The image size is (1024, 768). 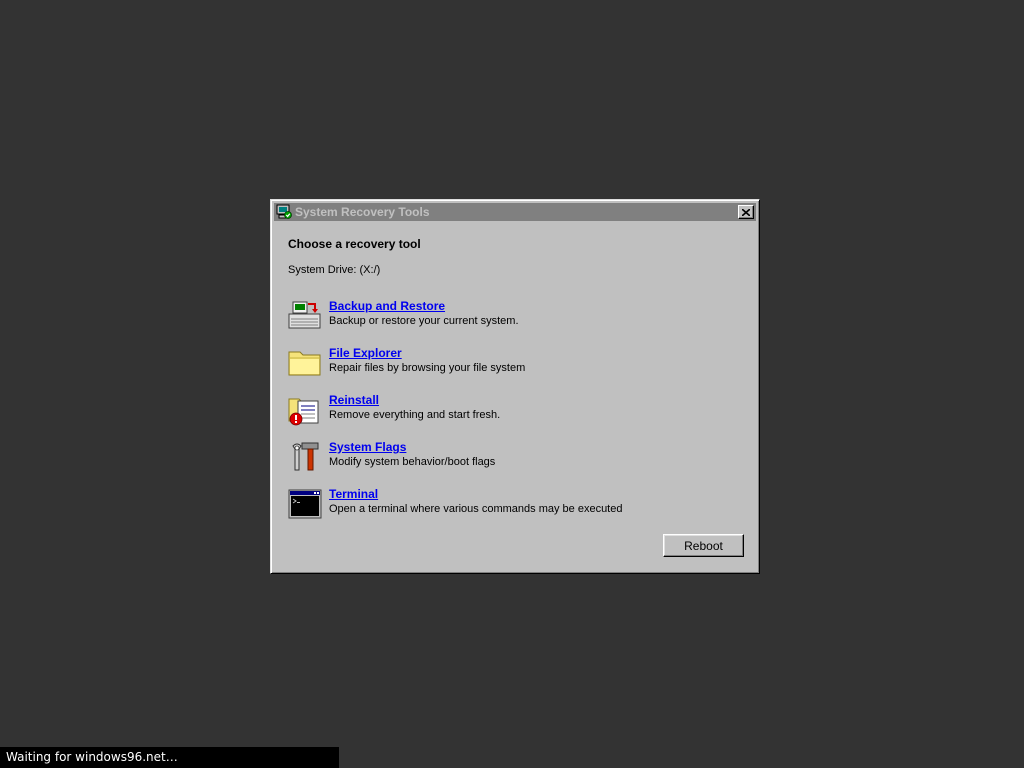 I want to click on terminal-icon, so click(x=305, y=504).